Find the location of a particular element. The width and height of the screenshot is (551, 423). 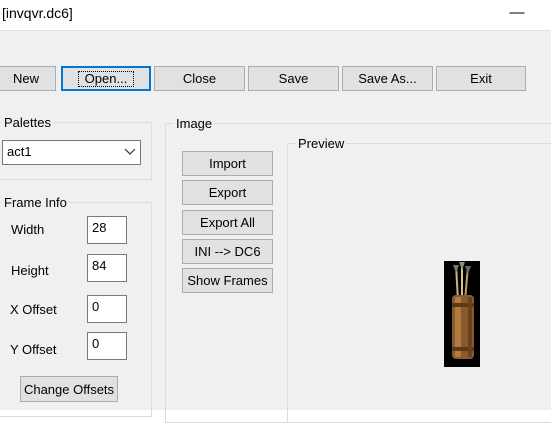

new-button: New is located at coordinates (28, 78).